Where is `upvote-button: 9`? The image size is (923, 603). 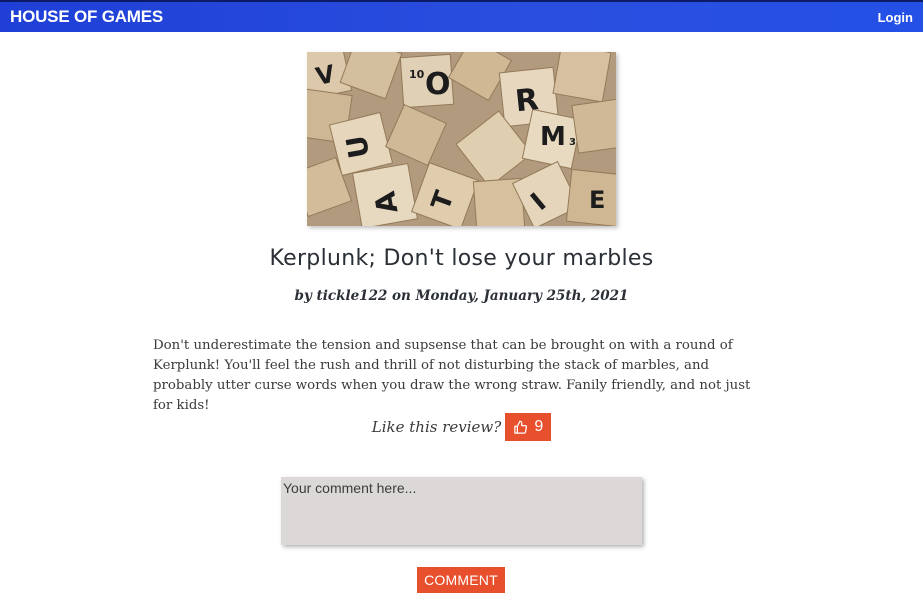
upvote-button: 9 is located at coordinates (528, 427).